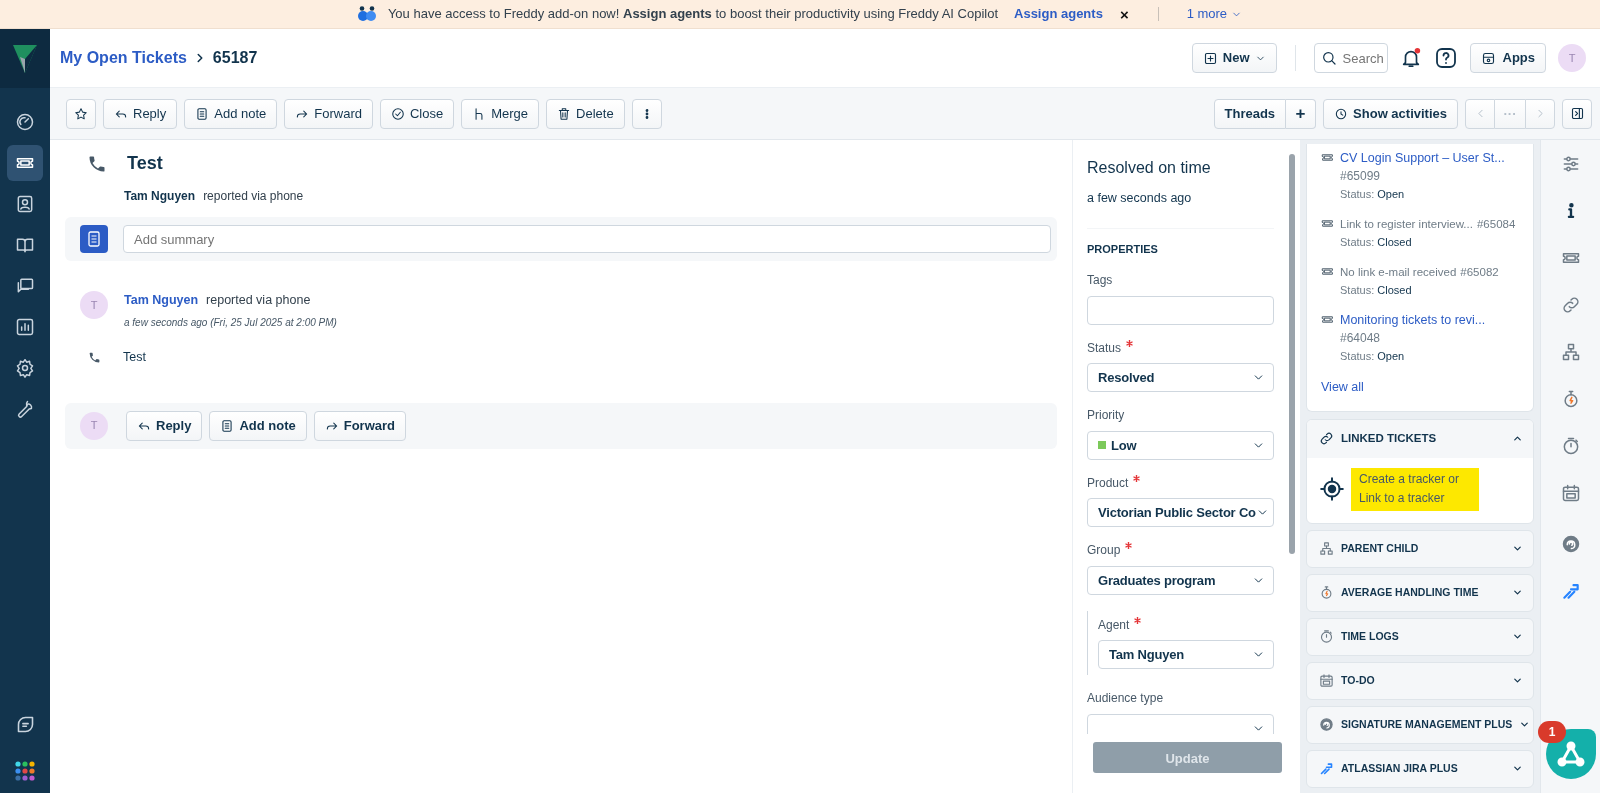  What do you see at coordinates (1507, 58) in the screenshot?
I see `apps-button: Apps` at bounding box center [1507, 58].